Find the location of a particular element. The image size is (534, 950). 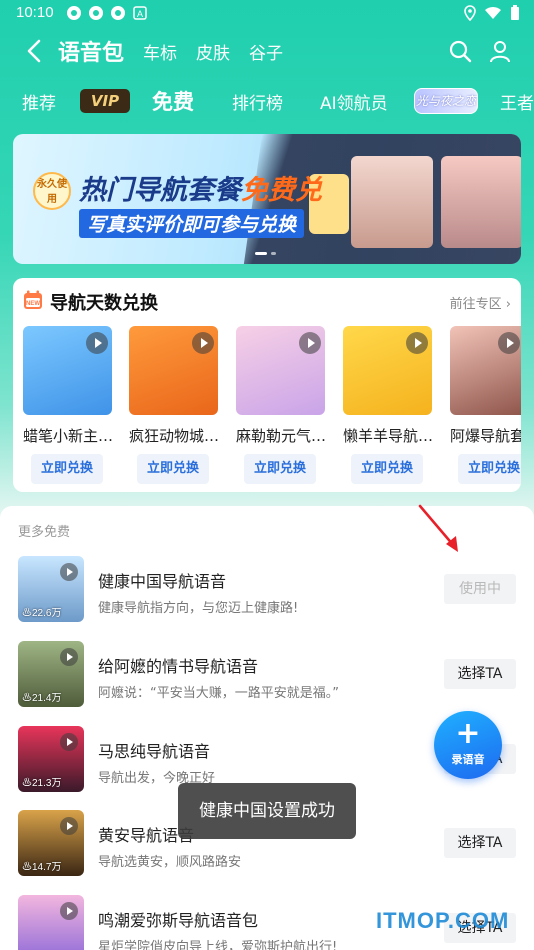

exchange-item: 疯狂动物城… 立即兑换 is located at coordinates (174, 405).